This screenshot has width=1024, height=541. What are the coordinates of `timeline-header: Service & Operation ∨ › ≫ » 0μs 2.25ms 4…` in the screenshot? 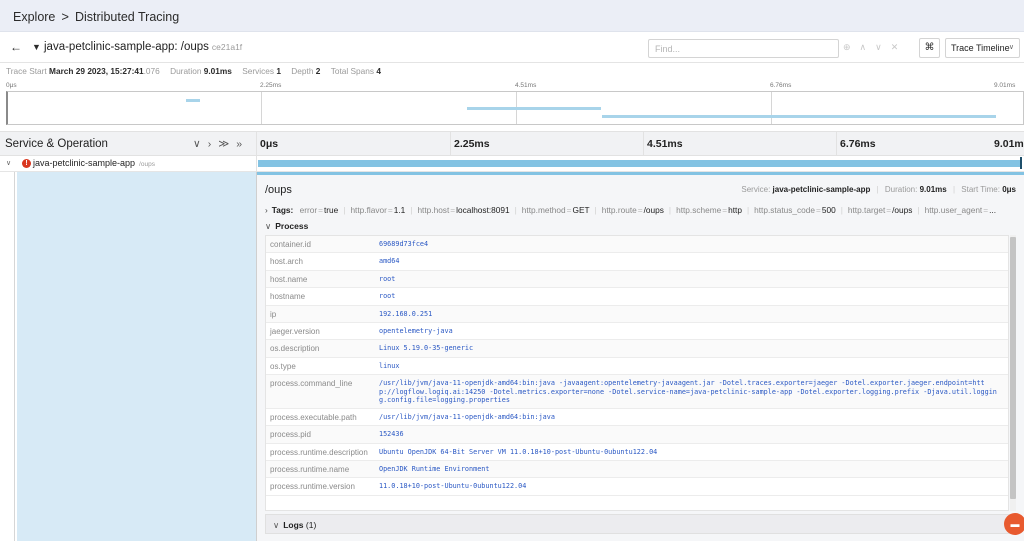 It's located at (512, 143).